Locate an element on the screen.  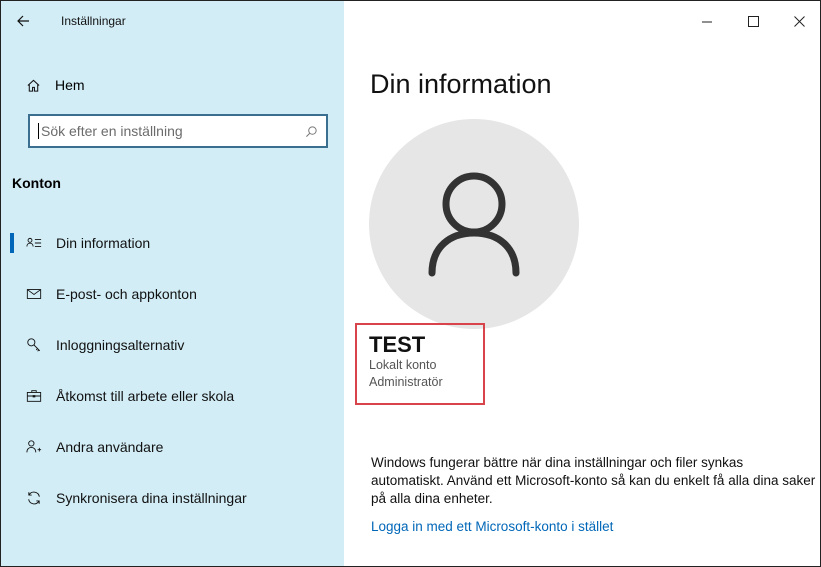
sidebar-item-label: Åtkomst till arbete eller skola is located at coordinates (145, 395).